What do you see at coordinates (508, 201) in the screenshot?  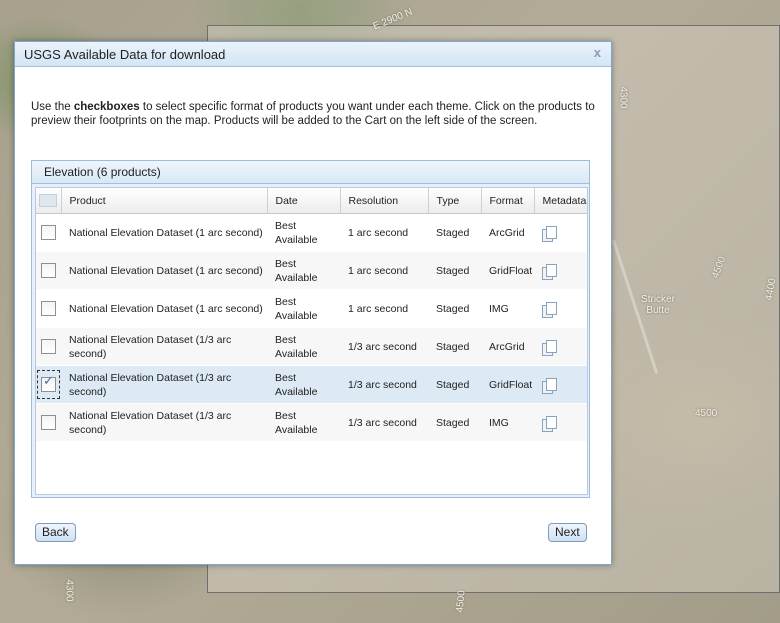 I see `column-header-format: Format` at bounding box center [508, 201].